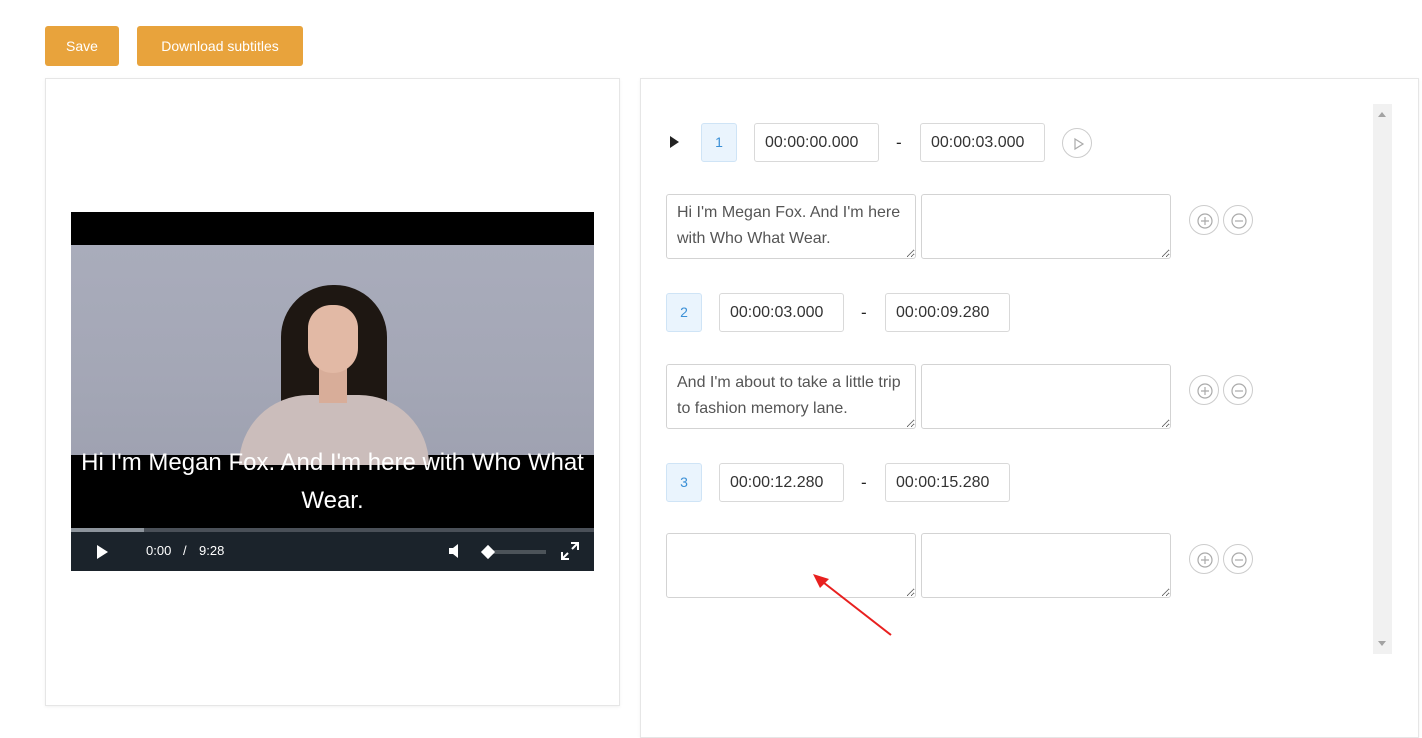  I want to click on video-frame, so click(332, 355).